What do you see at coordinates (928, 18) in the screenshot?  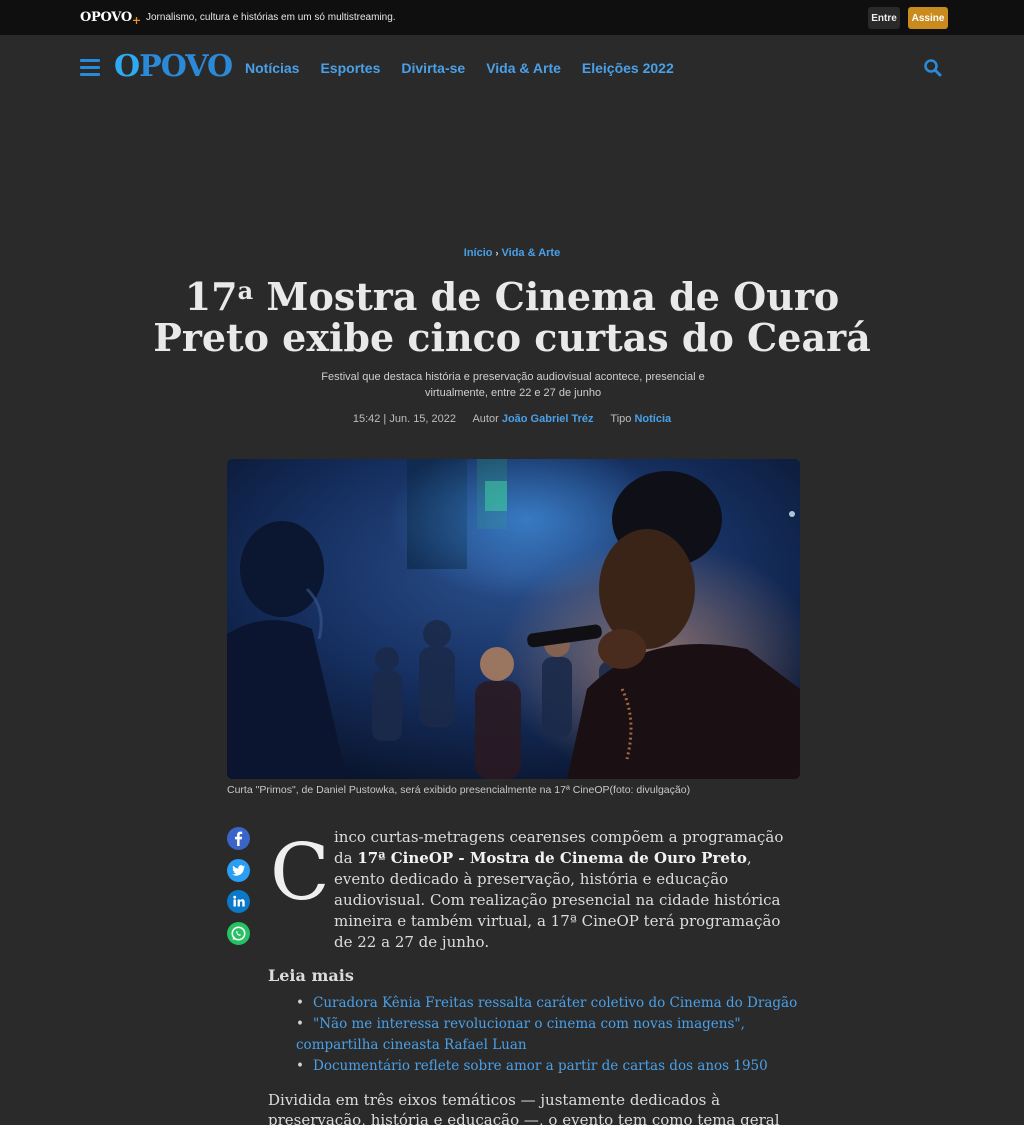 I see `subscribe-button: Assine` at bounding box center [928, 18].